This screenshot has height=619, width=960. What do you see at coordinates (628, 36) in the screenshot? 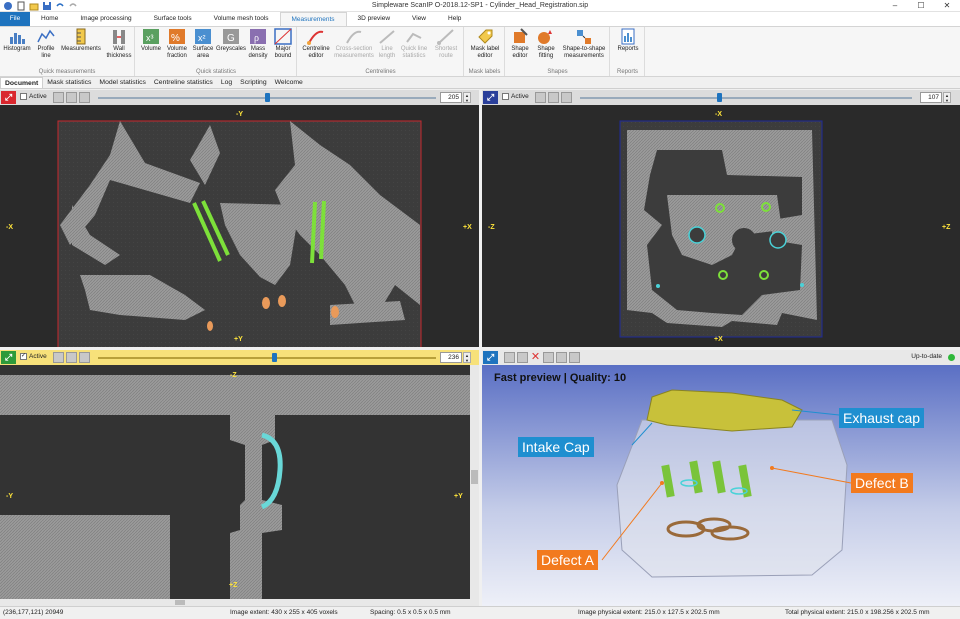
I see `reports-icon` at bounding box center [628, 36].